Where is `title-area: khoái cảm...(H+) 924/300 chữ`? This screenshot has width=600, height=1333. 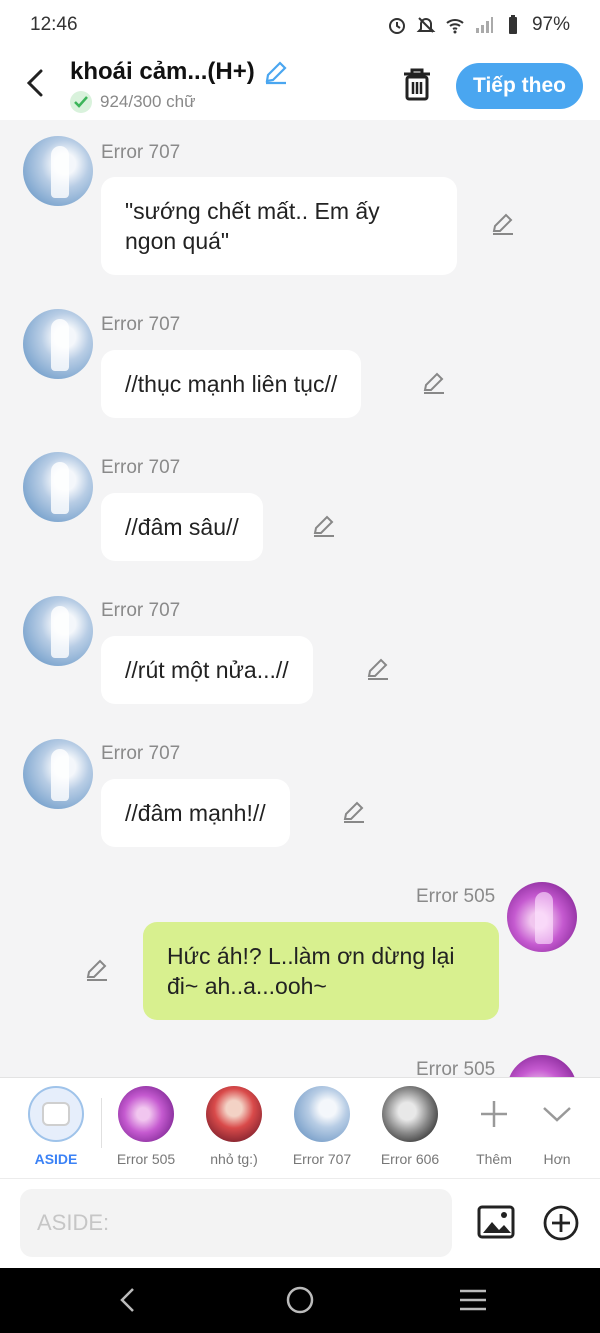
title-area: khoái cảm...(H+) 924/300 chữ is located at coordinates (179, 85).